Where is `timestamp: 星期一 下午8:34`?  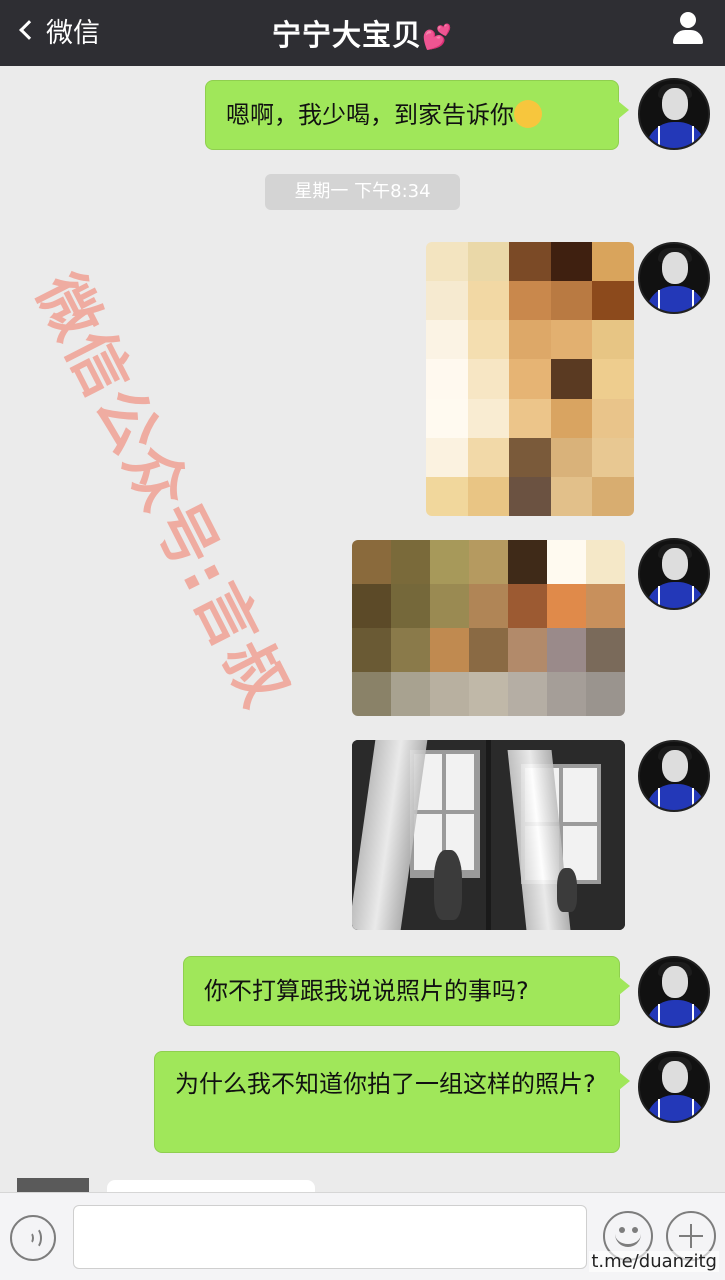
timestamp: 星期一 下午8:34 is located at coordinates (362, 192).